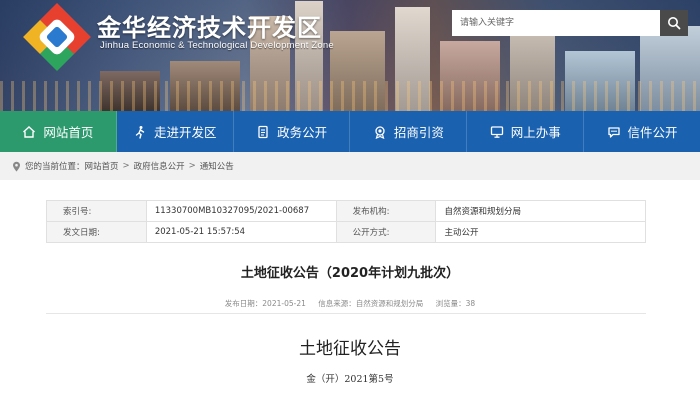 The image size is (700, 404). Describe the element at coordinates (350, 349) in the screenshot. I see `article-body-title: 土地征收公告` at that location.